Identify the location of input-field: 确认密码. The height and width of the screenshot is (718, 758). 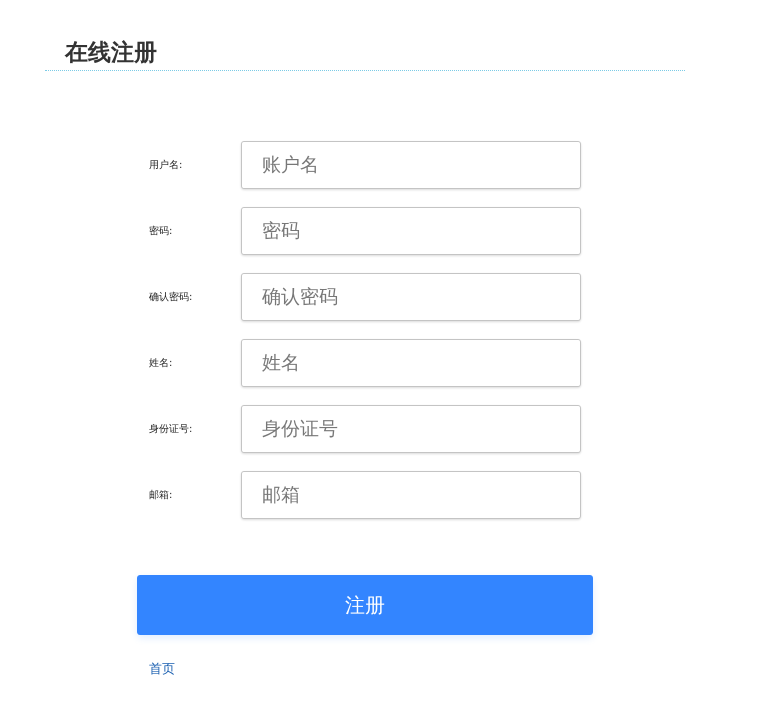
(411, 297).